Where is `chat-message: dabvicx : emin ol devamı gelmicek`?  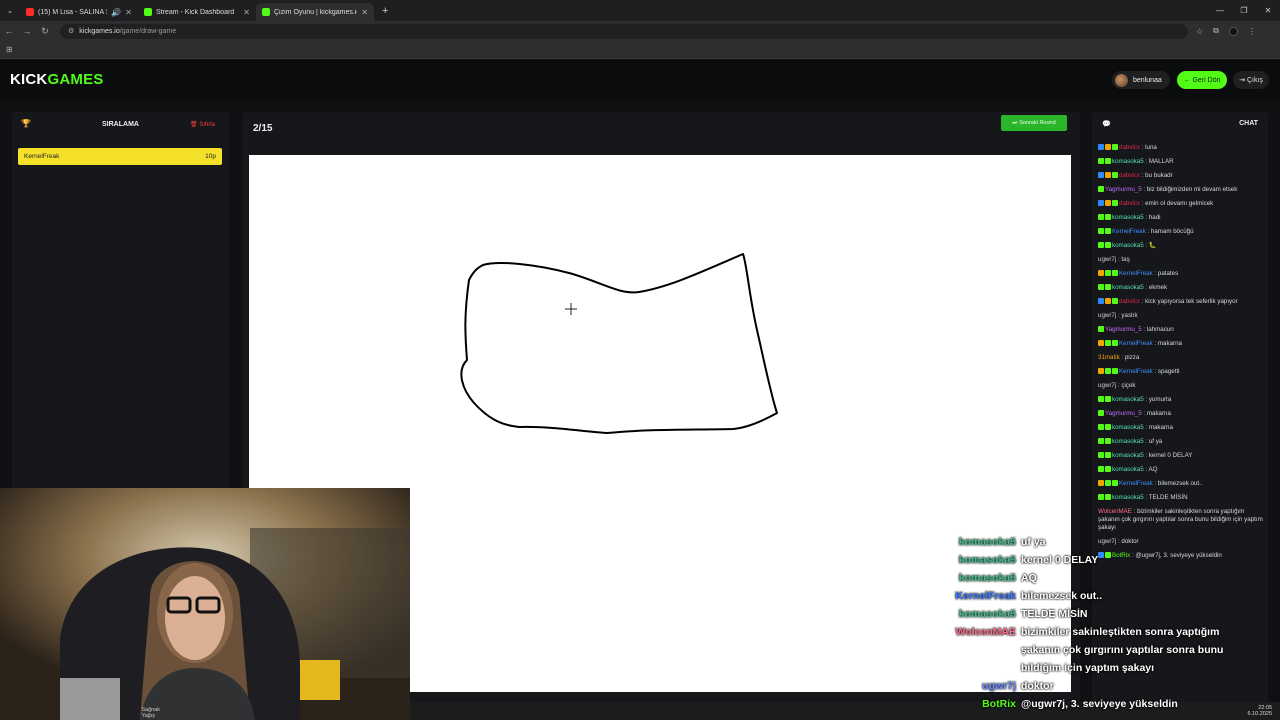 chat-message: dabvicx : emin ol devamı gelmicek is located at coordinates (1181, 204).